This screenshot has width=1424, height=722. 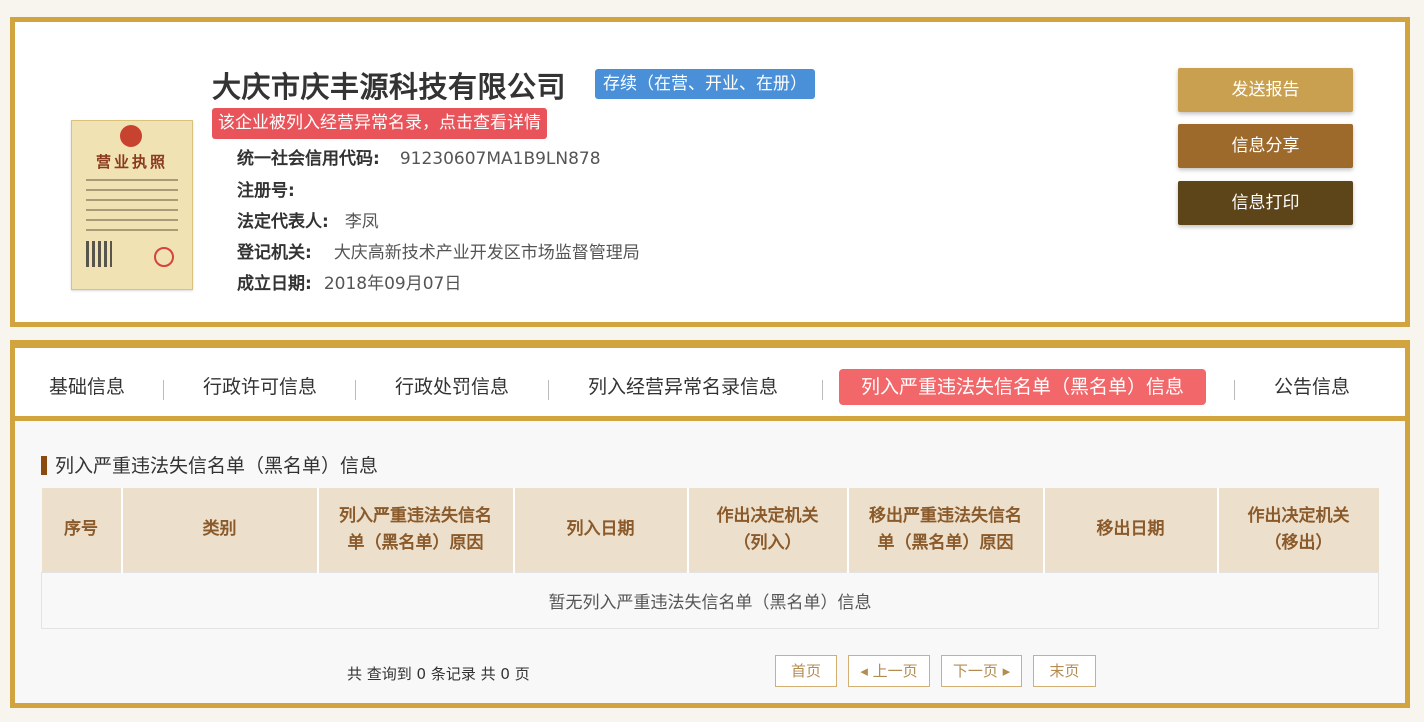 I want to click on registration-number-label: 注册号:, so click(x=266, y=191).